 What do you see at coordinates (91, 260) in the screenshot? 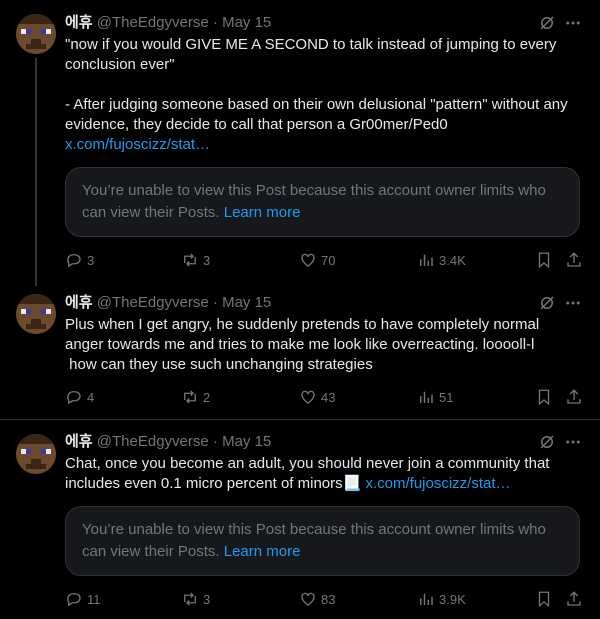
I see `reply-count: 3` at bounding box center [91, 260].